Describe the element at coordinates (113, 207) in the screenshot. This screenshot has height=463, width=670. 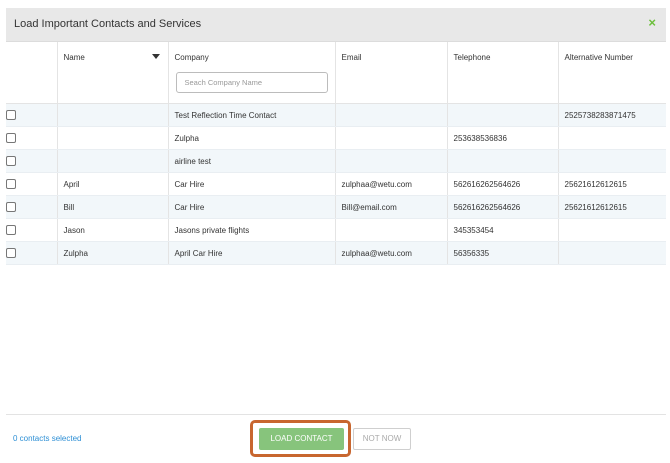
I see `cell-name: Bill` at that location.